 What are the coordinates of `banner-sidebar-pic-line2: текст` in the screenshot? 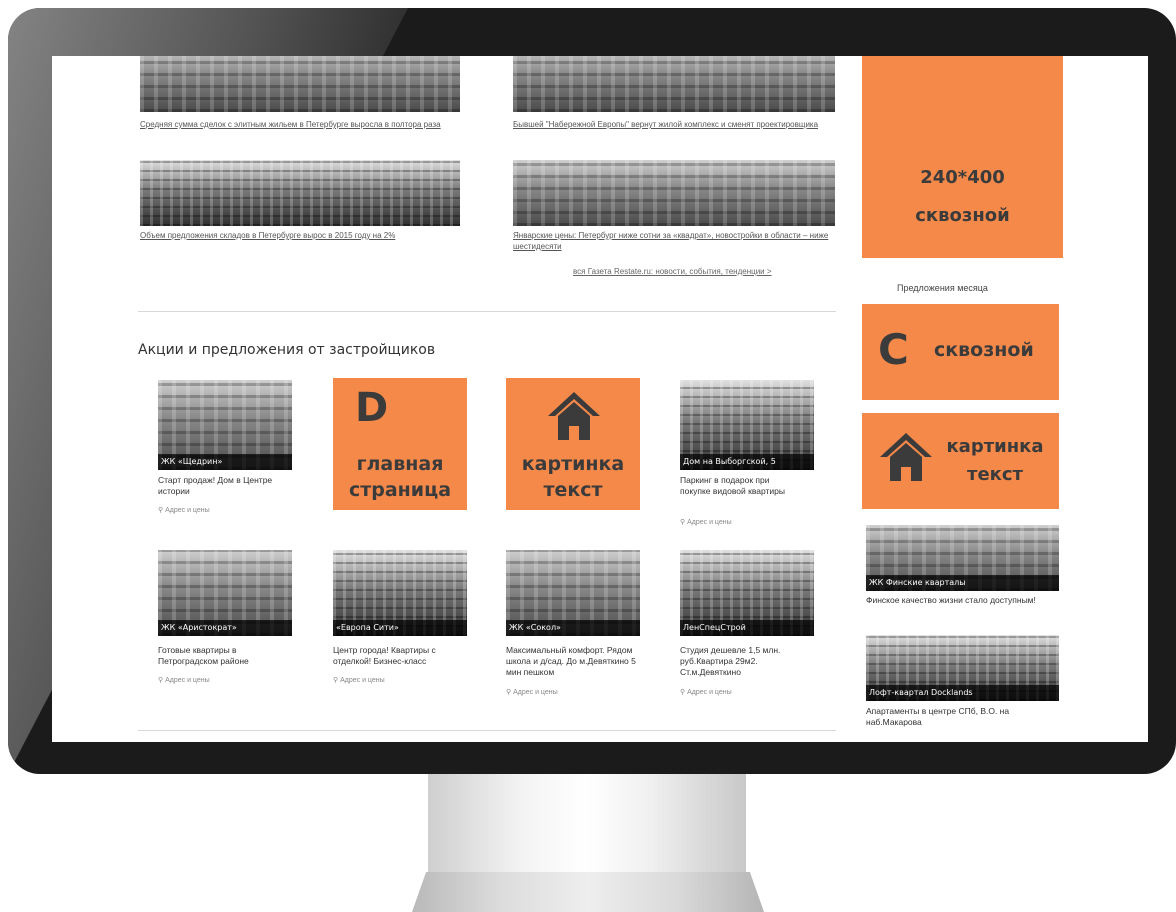 It's located at (995, 474).